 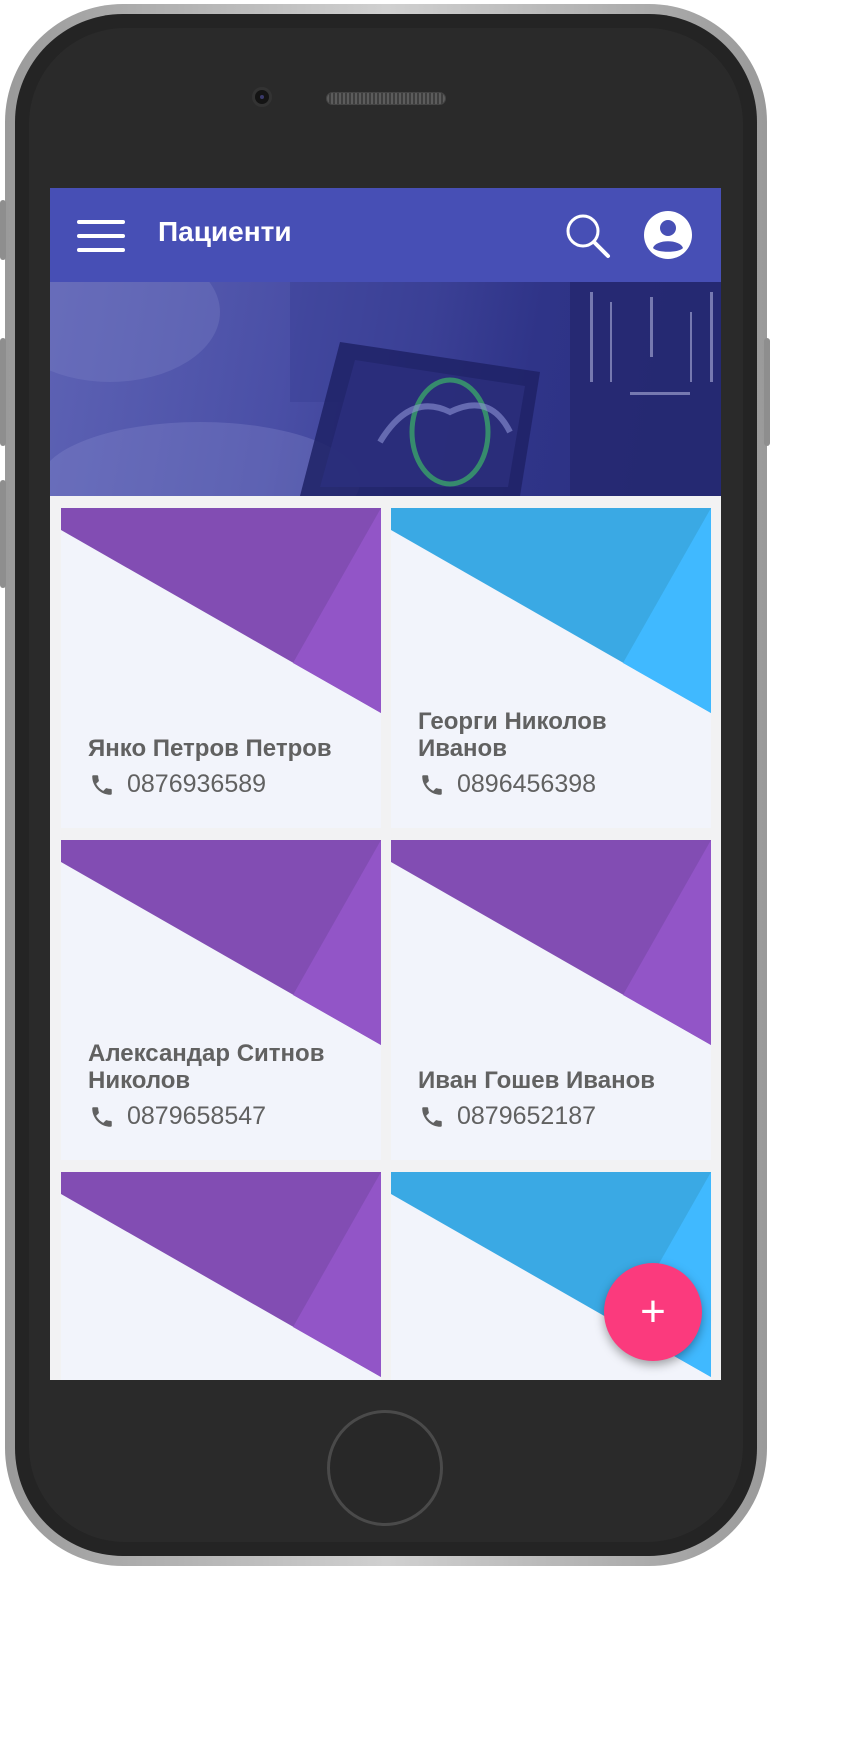 I want to click on patient-phone-row: 0876936589, so click(x=177, y=784).